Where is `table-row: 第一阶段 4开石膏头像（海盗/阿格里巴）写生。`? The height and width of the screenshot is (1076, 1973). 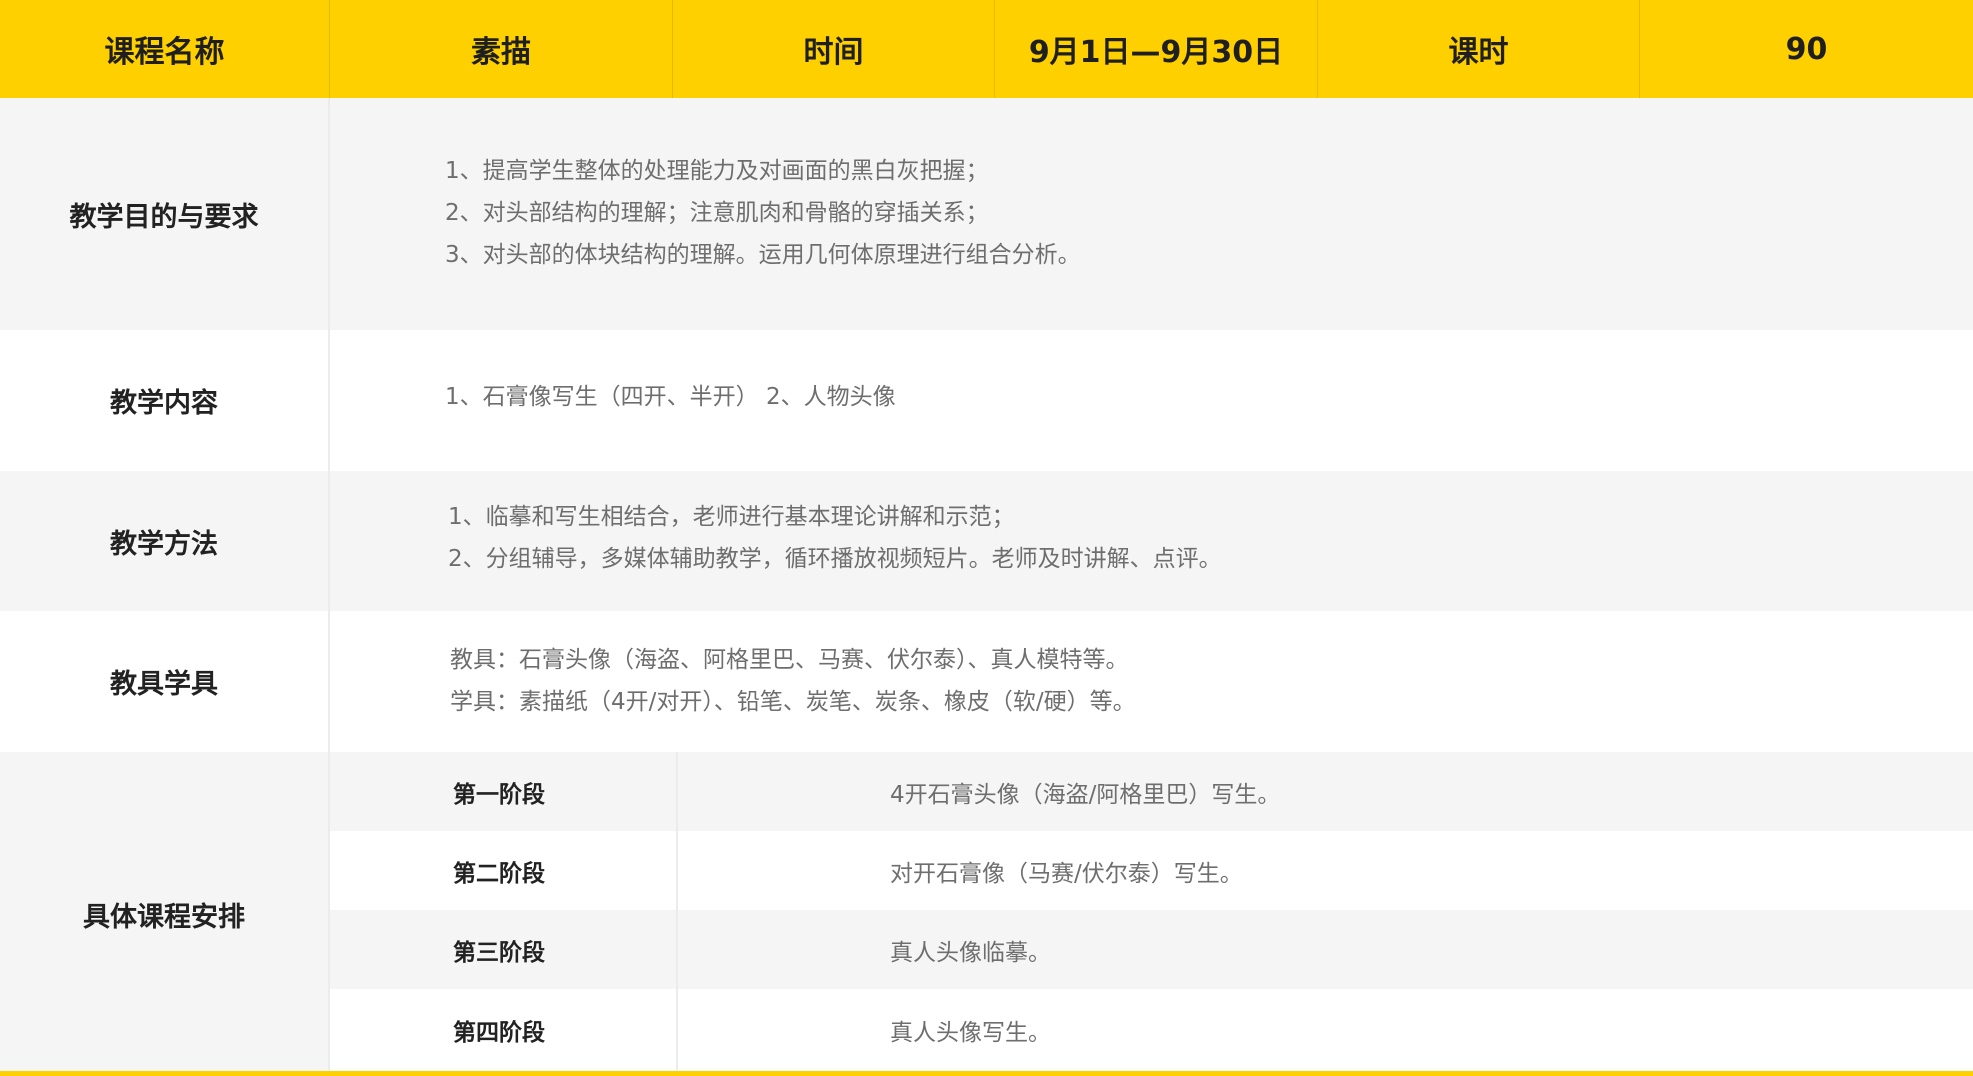
table-row: 第一阶段 4开石膏头像（海盗/阿格里巴）写生。 is located at coordinates (1151, 791).